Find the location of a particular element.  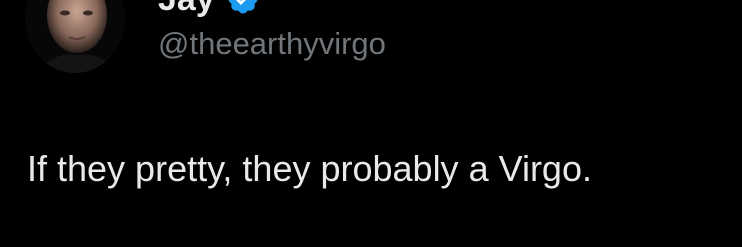

avatar-photo-icon is located at coordinates (75, 36).